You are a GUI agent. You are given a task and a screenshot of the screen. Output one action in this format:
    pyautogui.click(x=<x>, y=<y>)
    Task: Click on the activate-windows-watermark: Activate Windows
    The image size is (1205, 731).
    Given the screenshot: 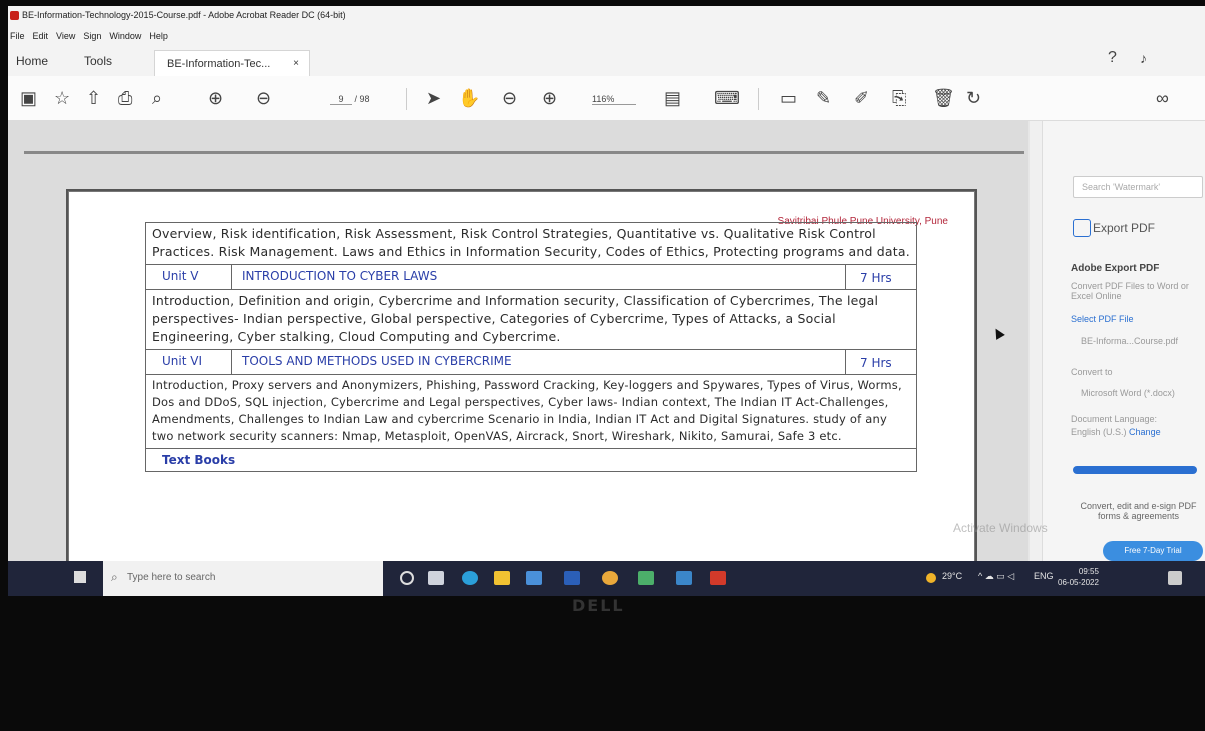 What is the action you would take?
    pyautogui.click(x=1000, y=528)
    